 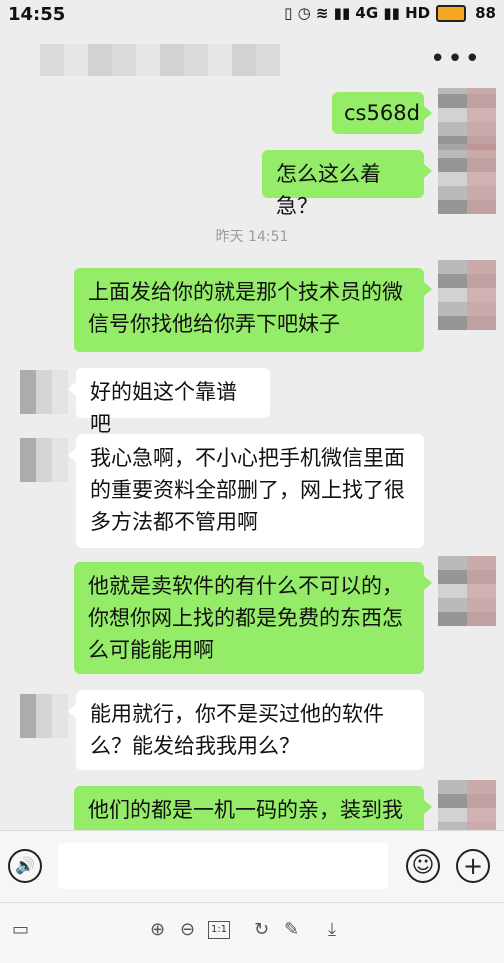 What do you see at coordinates (160, 60) in the screenshot?
I see `chat-title-blurred` at bounding box center [160, 60].